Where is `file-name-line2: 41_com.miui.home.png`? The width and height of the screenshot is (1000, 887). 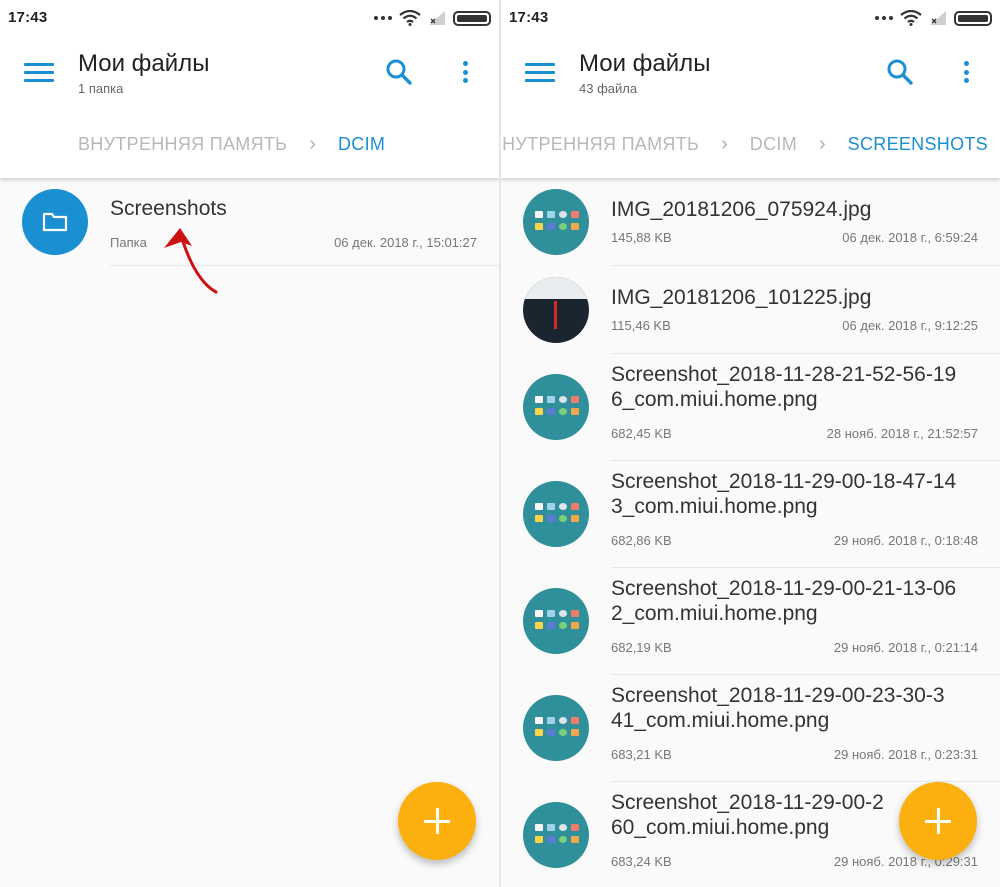 file-name-line2: 41_com.miui.home.png is located at coordinates (720, 720).